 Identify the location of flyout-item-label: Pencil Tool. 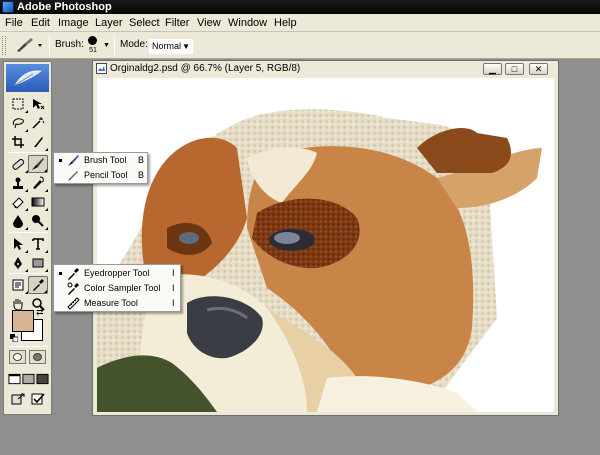
(106, 175).